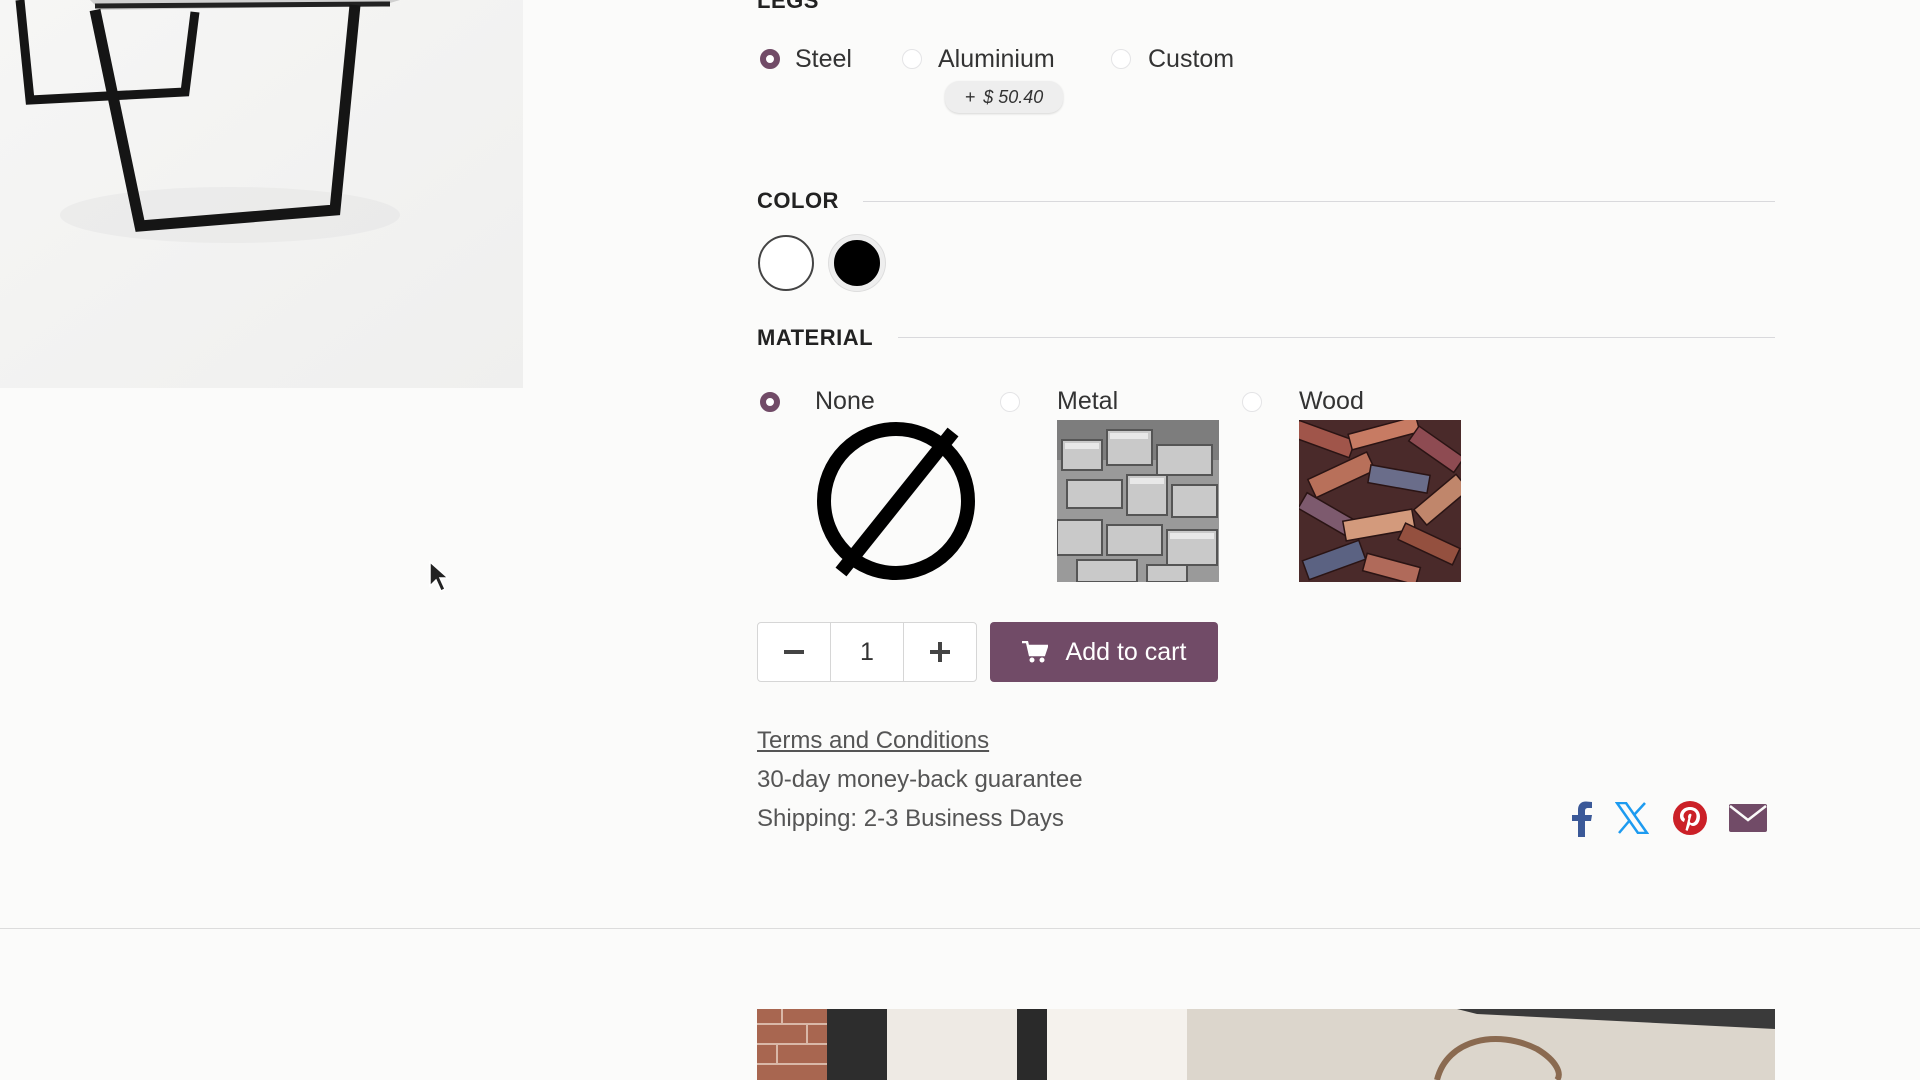 The width and height of the screenshot is (1920, 1080). Describe the element at coordinates (960, 928) in the screenshot. I see `page-divider` at that location.